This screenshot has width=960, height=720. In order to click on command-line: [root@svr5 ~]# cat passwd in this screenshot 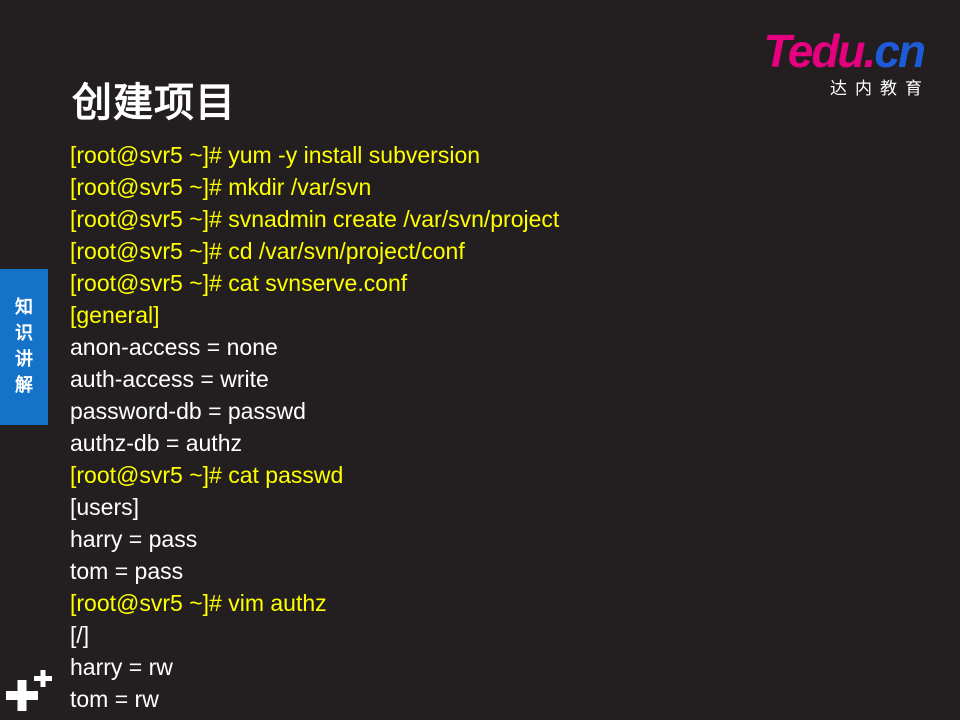, I will do `click(207, 475)`.